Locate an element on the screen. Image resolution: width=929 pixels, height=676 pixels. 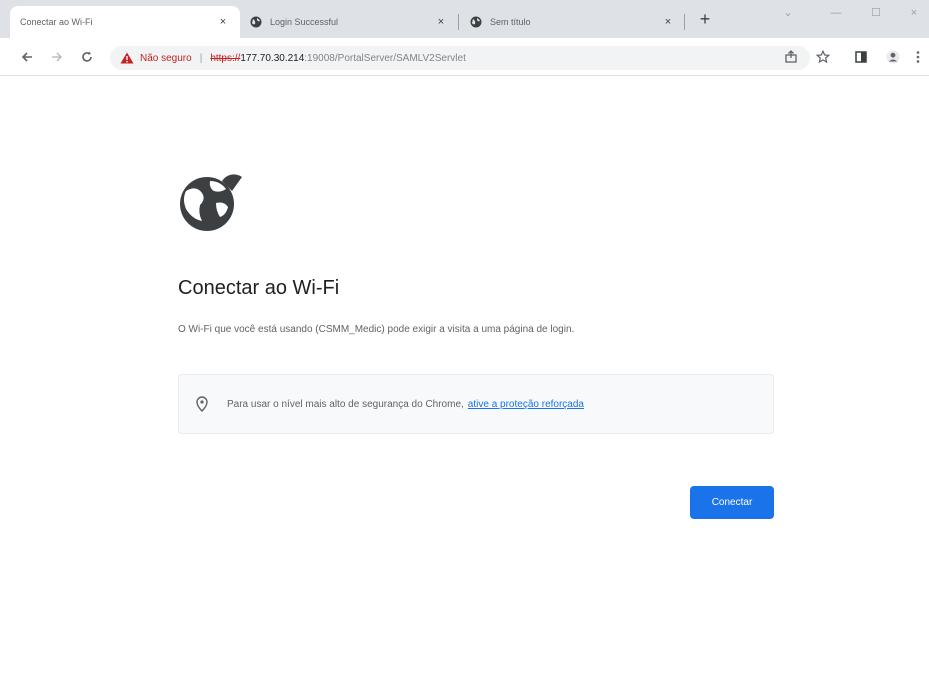
minimize-button: — is located at coordinates (836, 13).